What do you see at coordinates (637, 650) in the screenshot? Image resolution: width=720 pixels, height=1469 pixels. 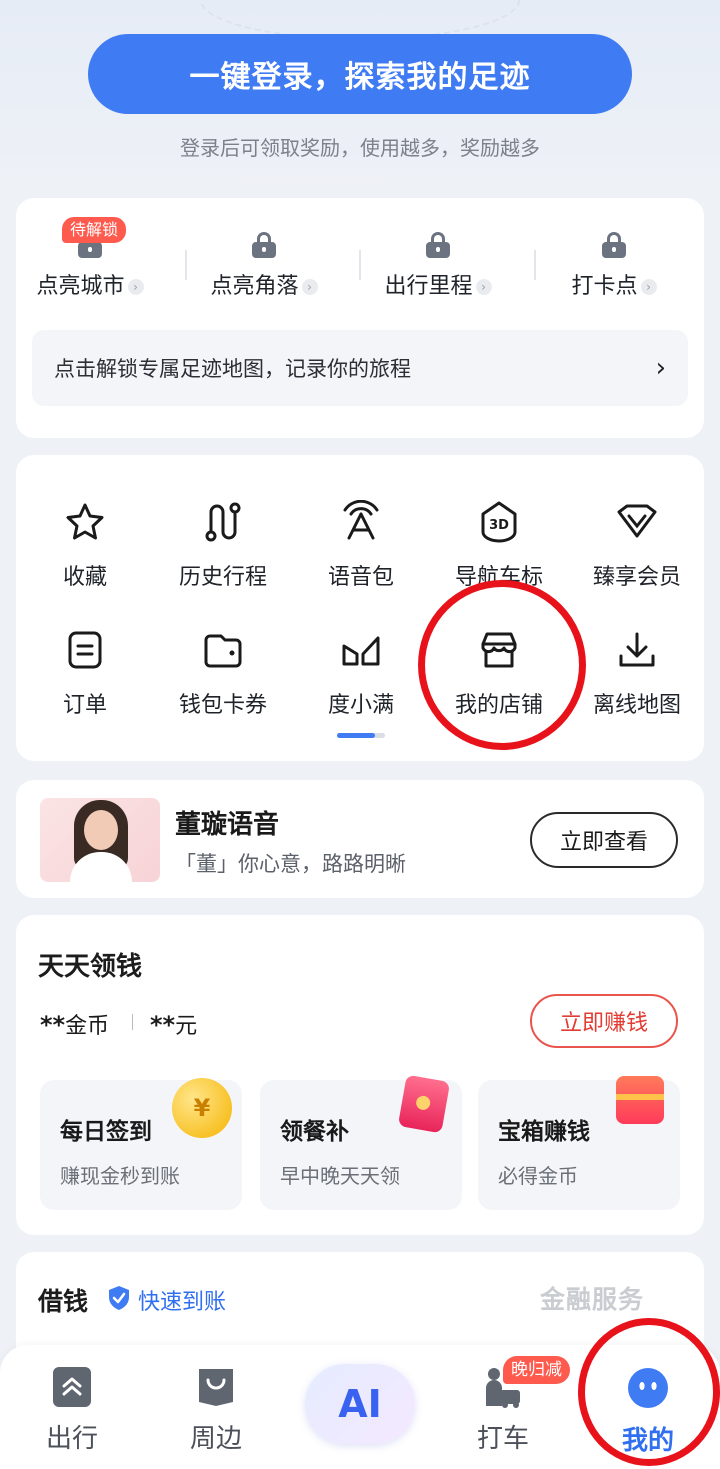 I see `download-icon` at bounding box center [637, 650].